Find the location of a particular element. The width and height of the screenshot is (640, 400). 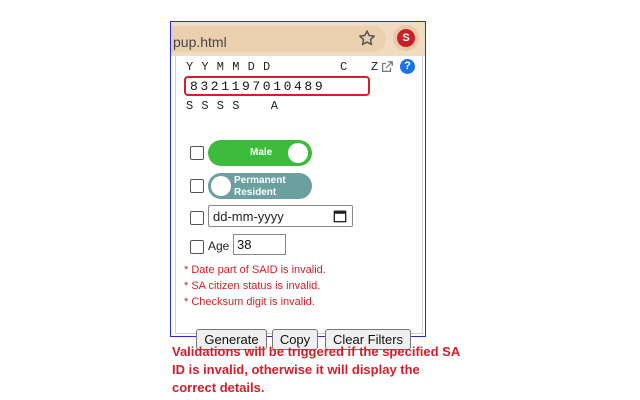

help-icon: ? is located at coordinates (407, 66).